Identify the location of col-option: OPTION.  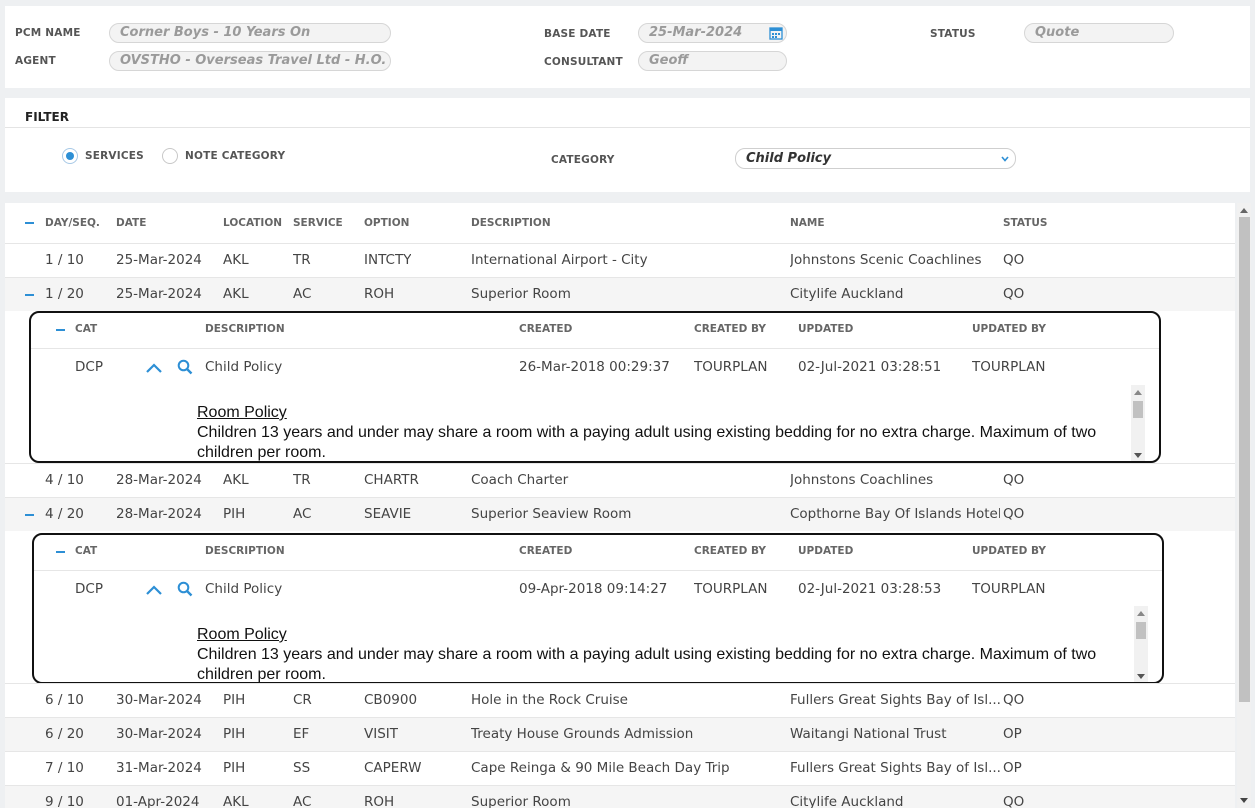
(386, 223).